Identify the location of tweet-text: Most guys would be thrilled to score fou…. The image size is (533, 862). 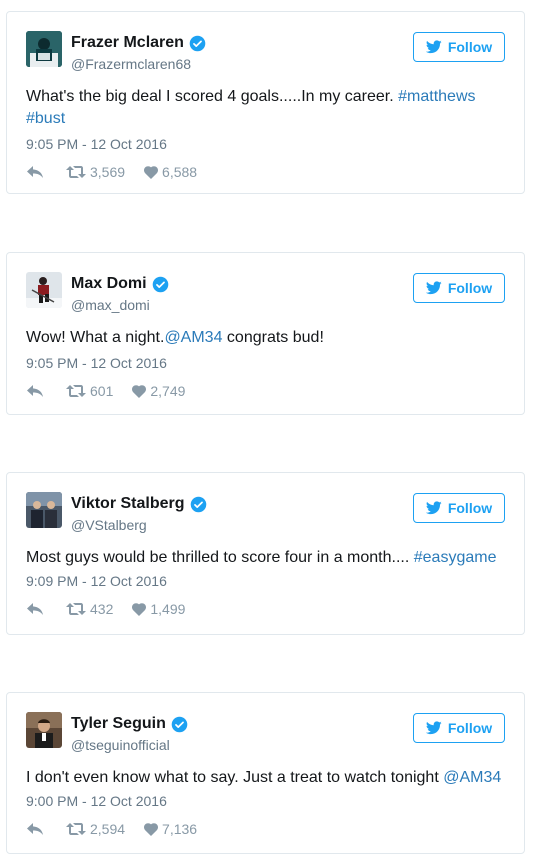
(265, 558).